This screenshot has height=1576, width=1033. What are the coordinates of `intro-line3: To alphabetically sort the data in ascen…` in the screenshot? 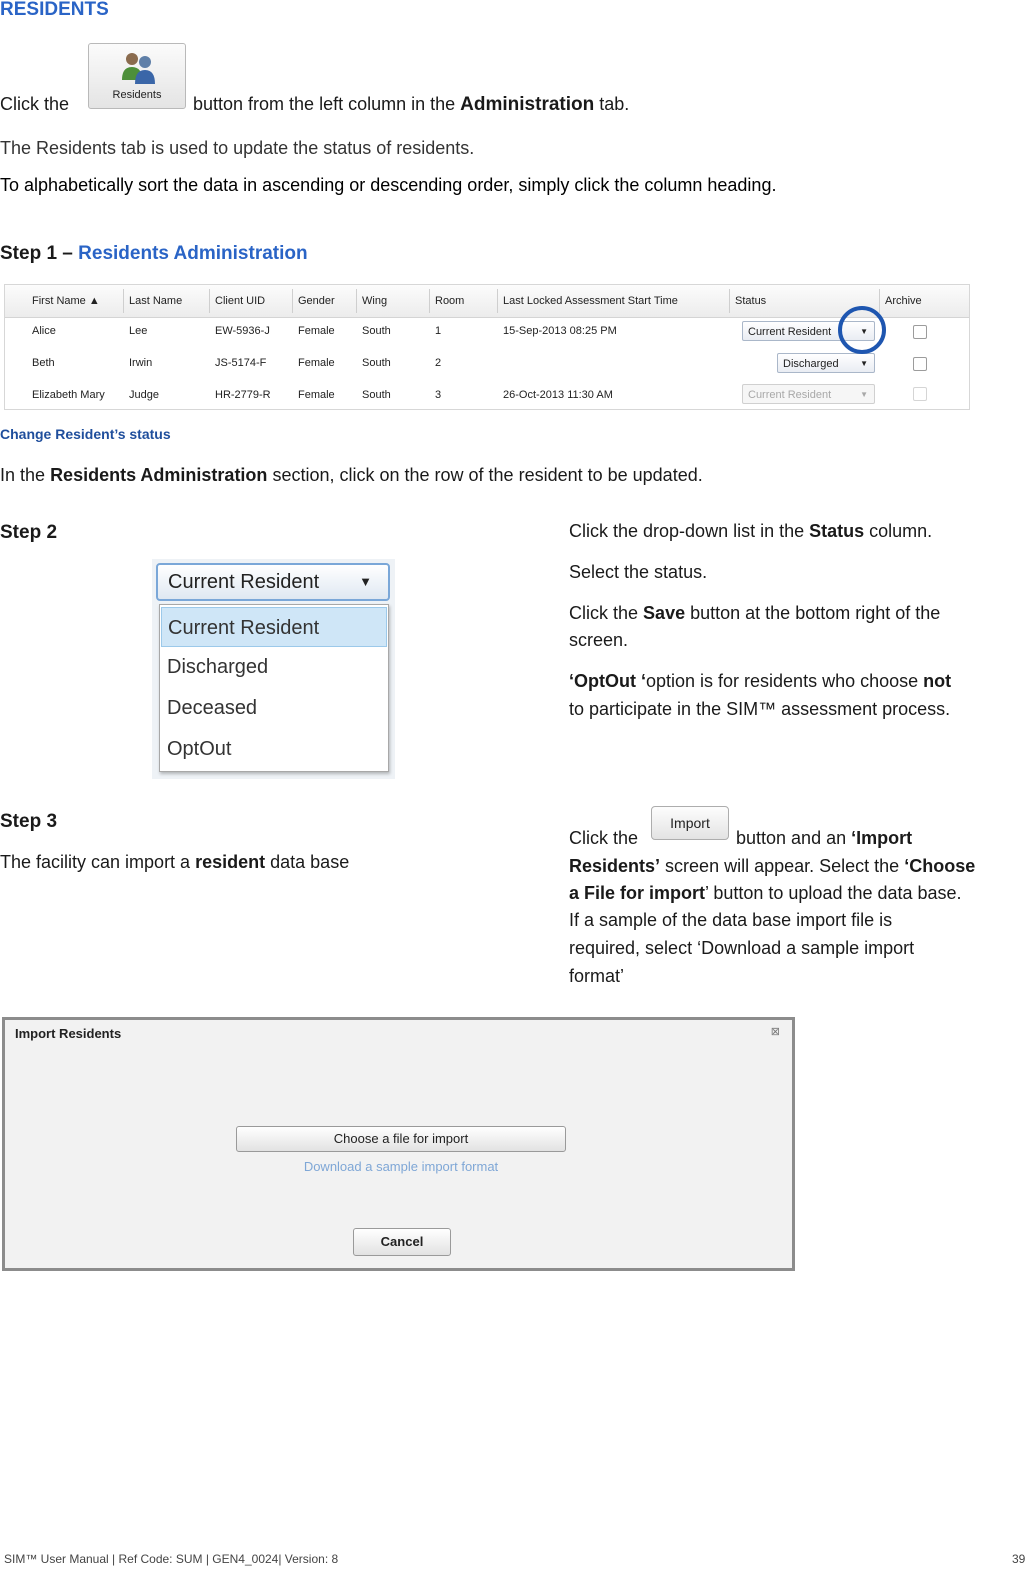 It's located at (388, 185).